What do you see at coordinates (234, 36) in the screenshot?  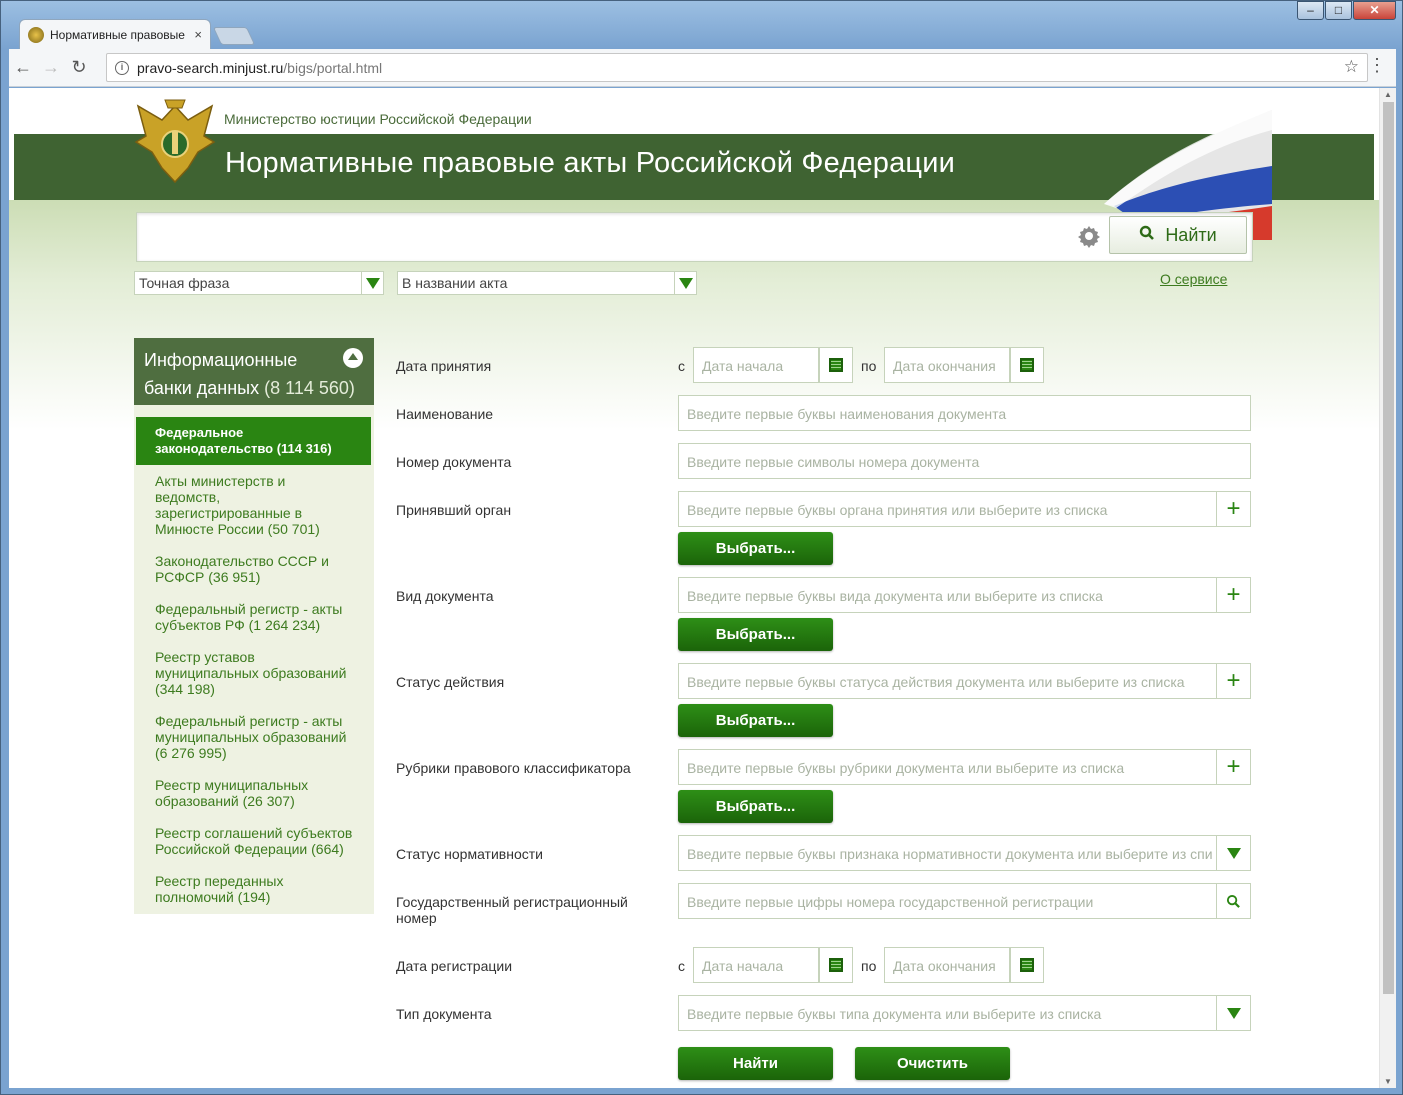 I see `new-tab-button` at bounding box center [234, 36].